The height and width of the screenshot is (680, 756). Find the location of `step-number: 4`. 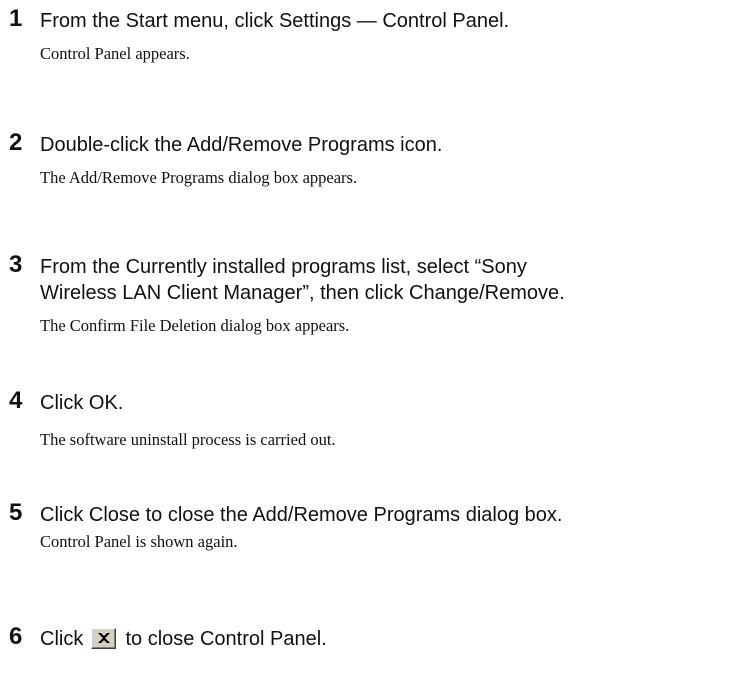

step-number: 4 is located at coordinates (16, 400).